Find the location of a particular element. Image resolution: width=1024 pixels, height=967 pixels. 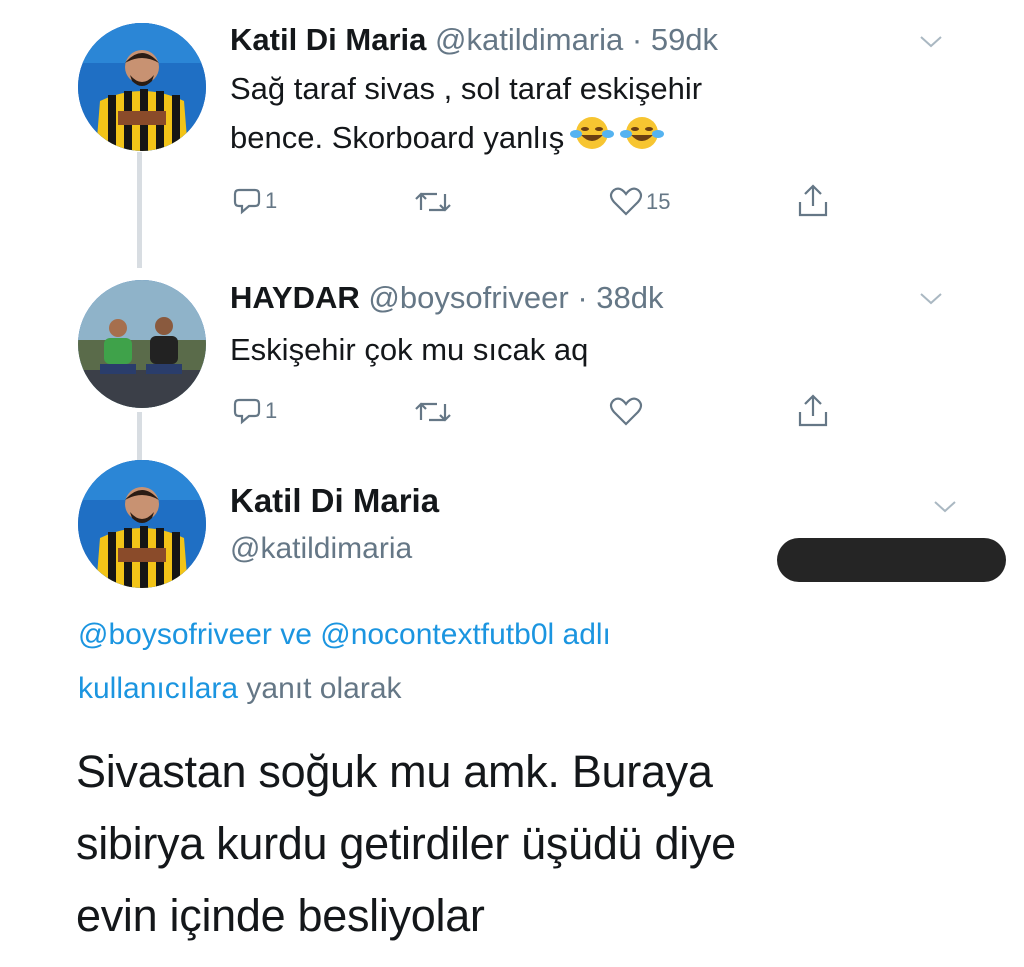

tweet-text: Eskişehir çok mu sıcak aq is located at coordinates (409, 350).